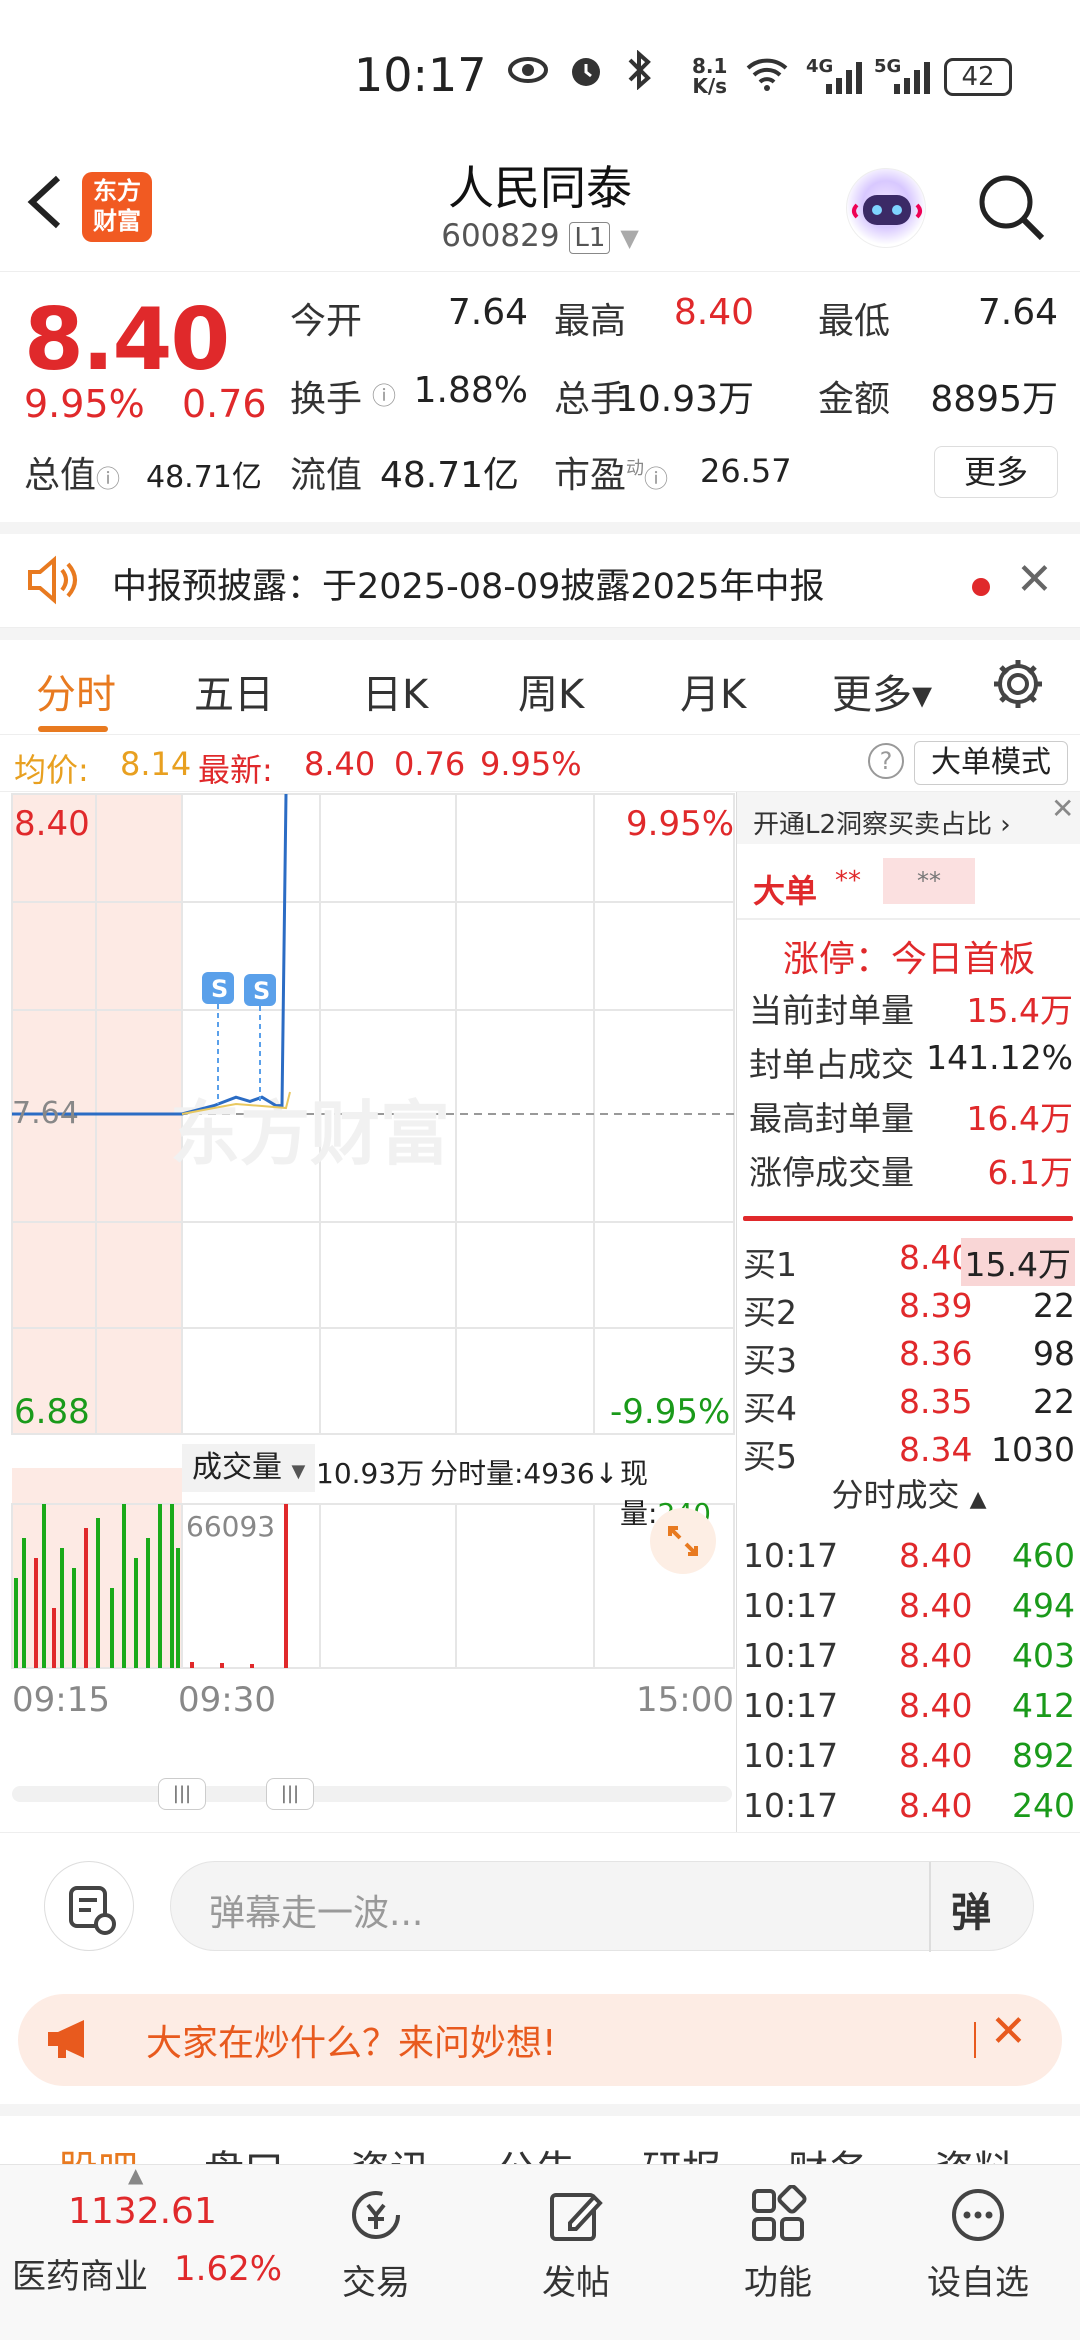  What do you see at coordinates (996, 472) in the screenshot?
I see `more-stats-button: 更多` at bounding box center [996, 472].